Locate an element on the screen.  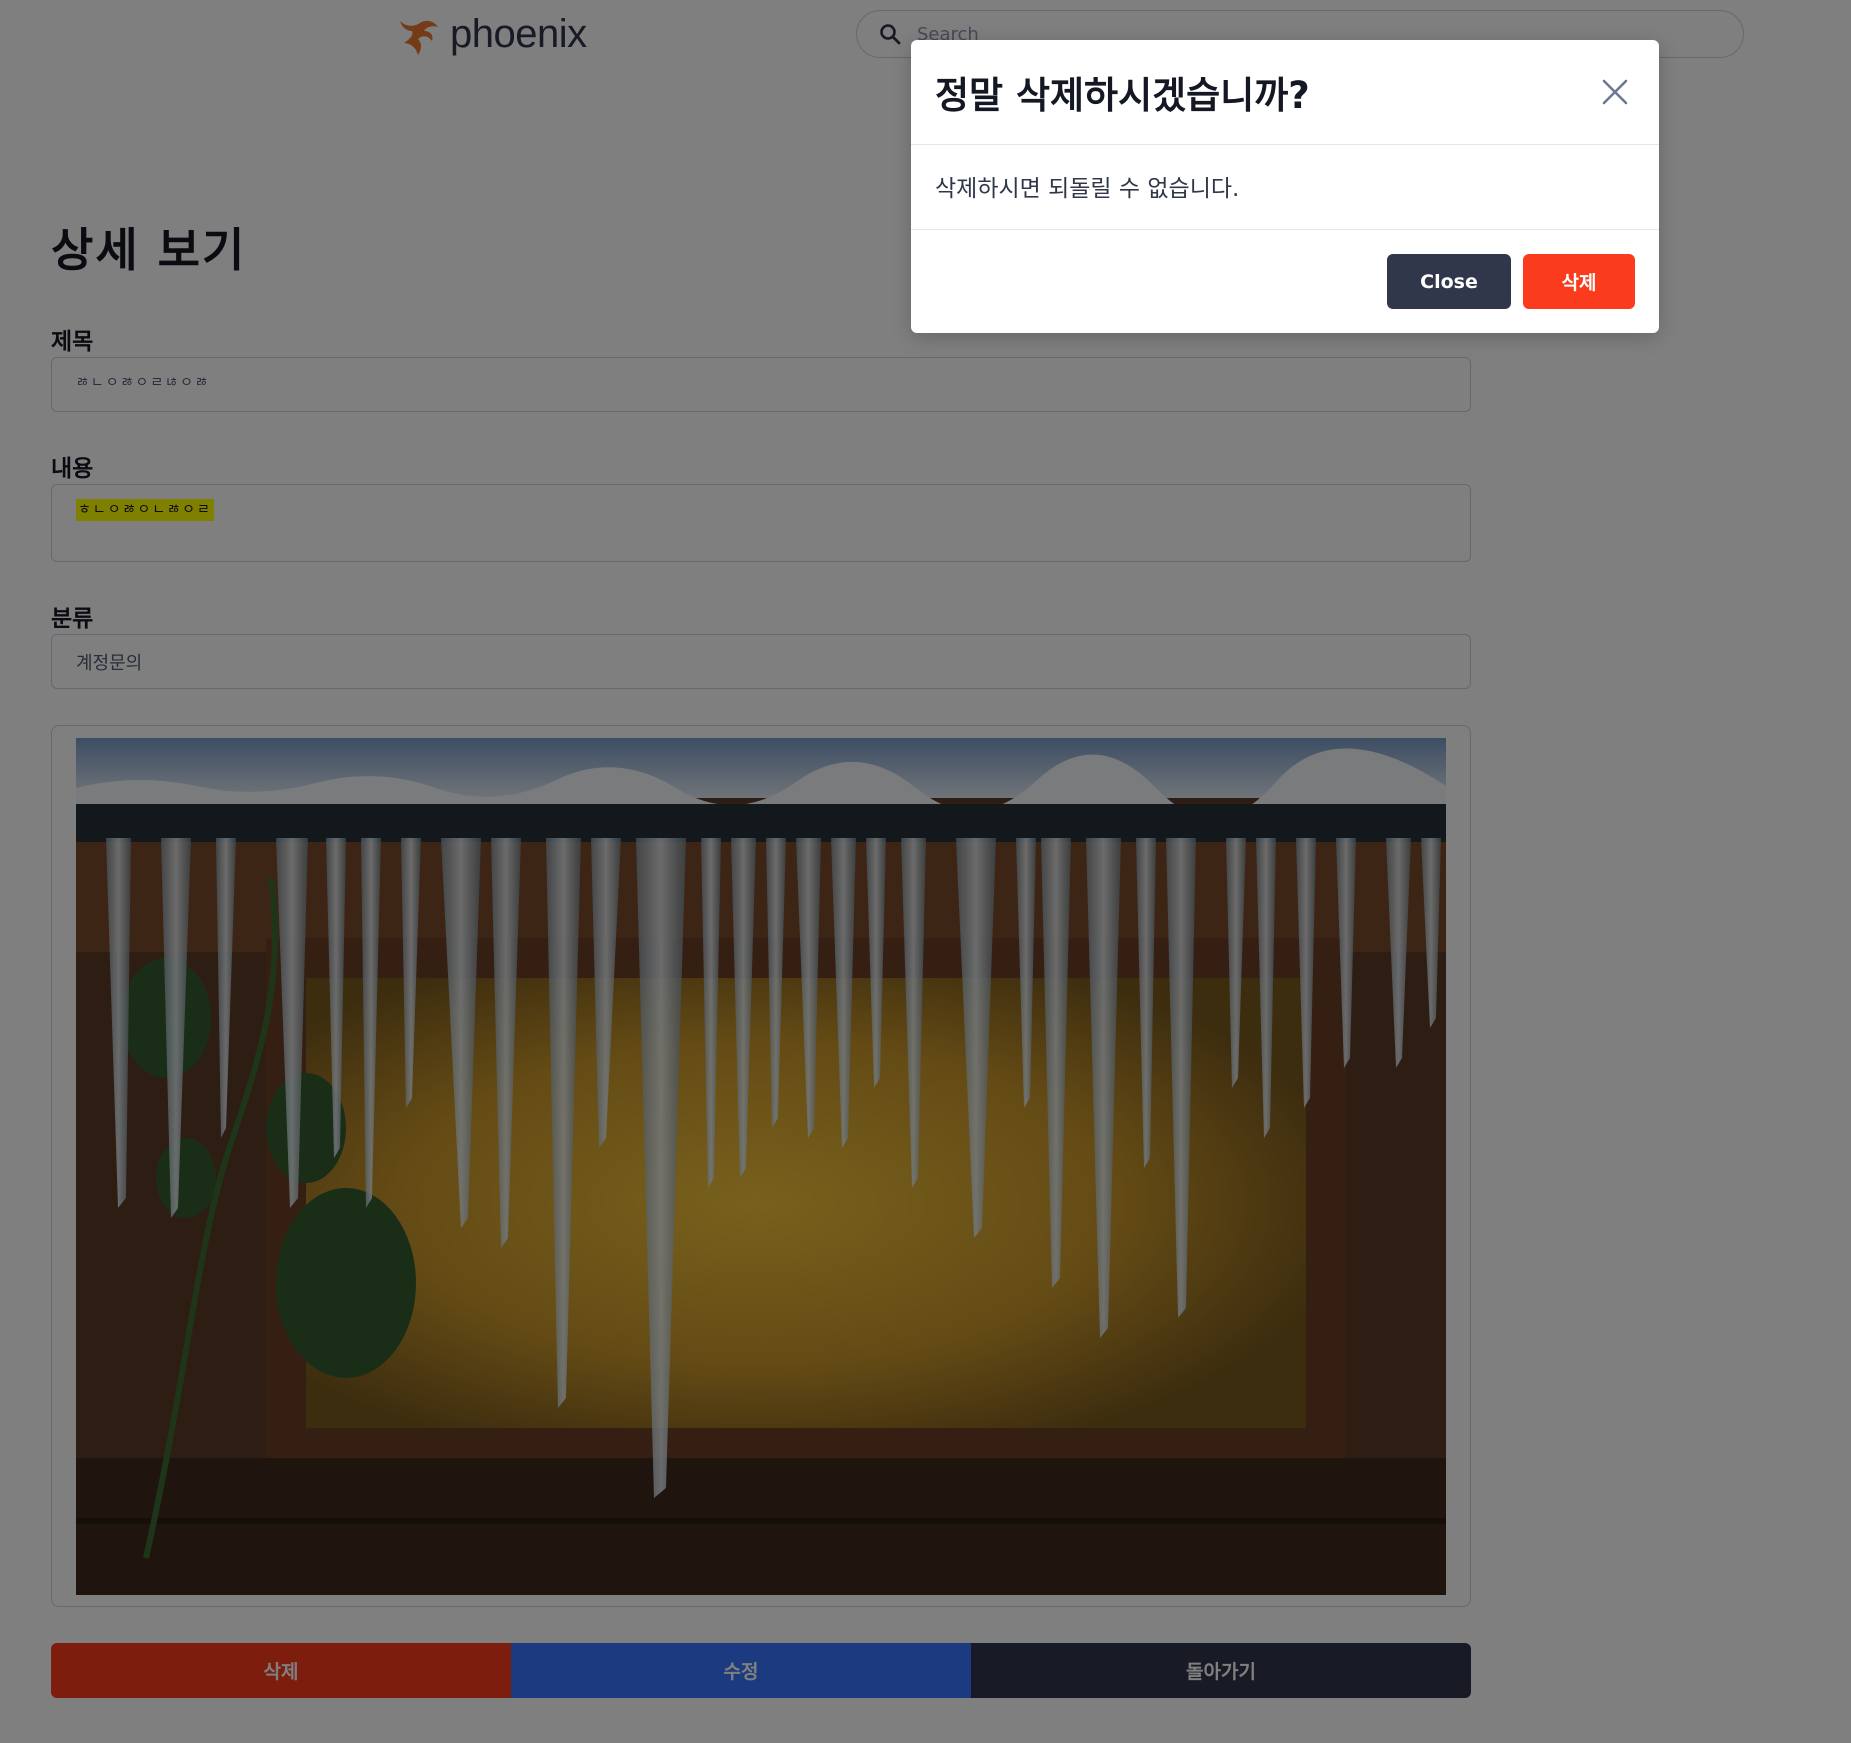
modal-title: 정말 삭제하시겠습니까? is located at coordinates (1122, 95).